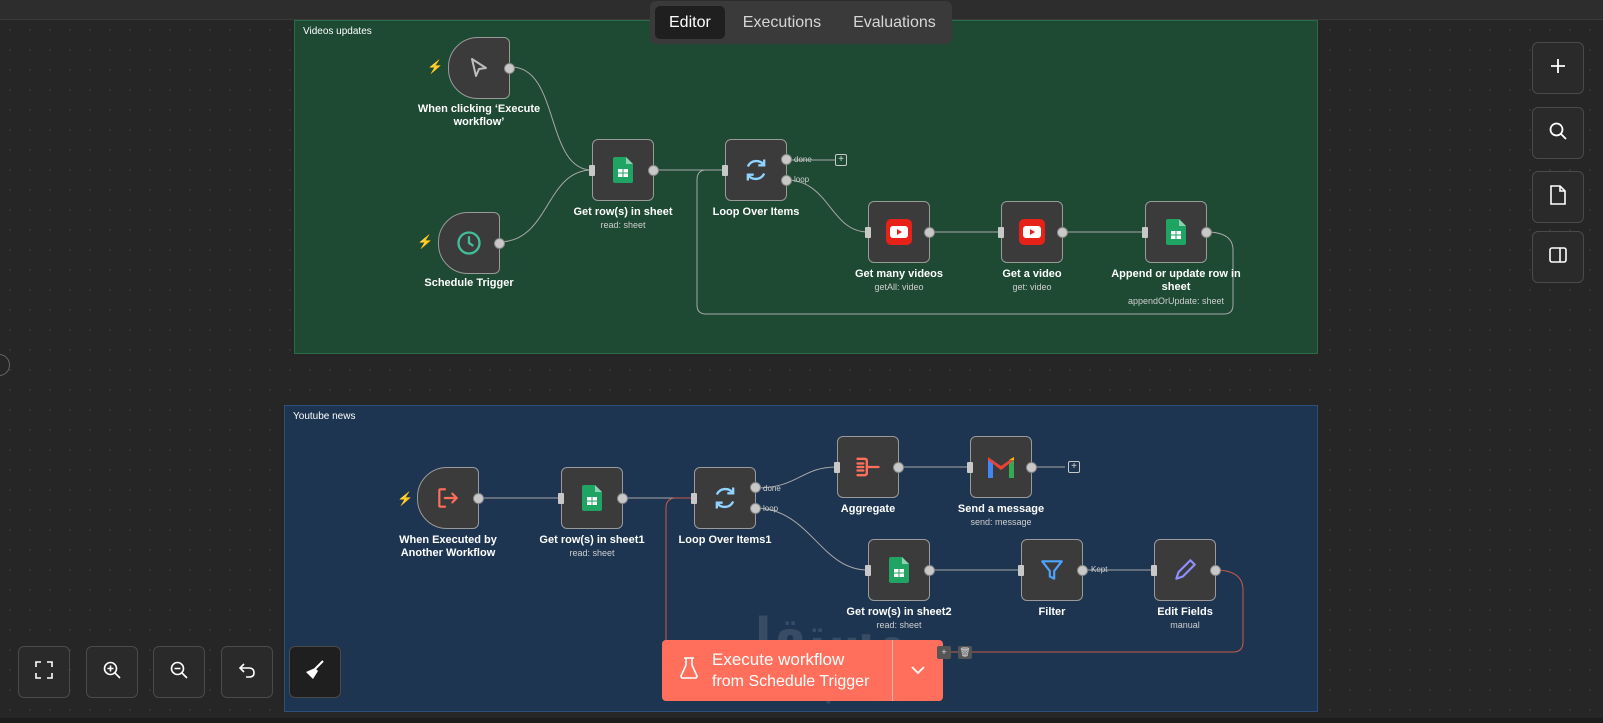  What do you see at coordinates (1001, 522) in the screenshot?
I see `node-subtitle: send: message` at bounding box center [1001, 522].